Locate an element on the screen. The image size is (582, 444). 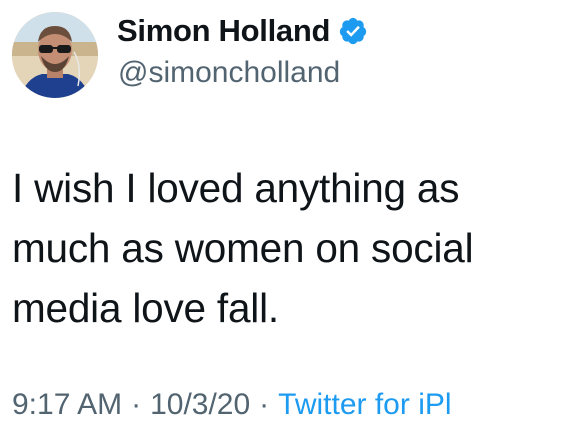
tweet-meta: 9:17 AM · 10/3/20 · Twitter for iPl is located at coordinates (232, 405).